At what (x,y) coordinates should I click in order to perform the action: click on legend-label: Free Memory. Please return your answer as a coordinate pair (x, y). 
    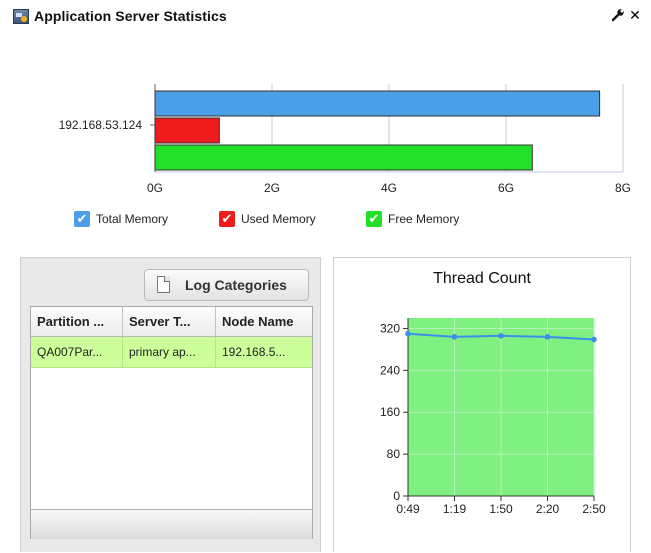
    Looking at the image, I should click on (424, 219).